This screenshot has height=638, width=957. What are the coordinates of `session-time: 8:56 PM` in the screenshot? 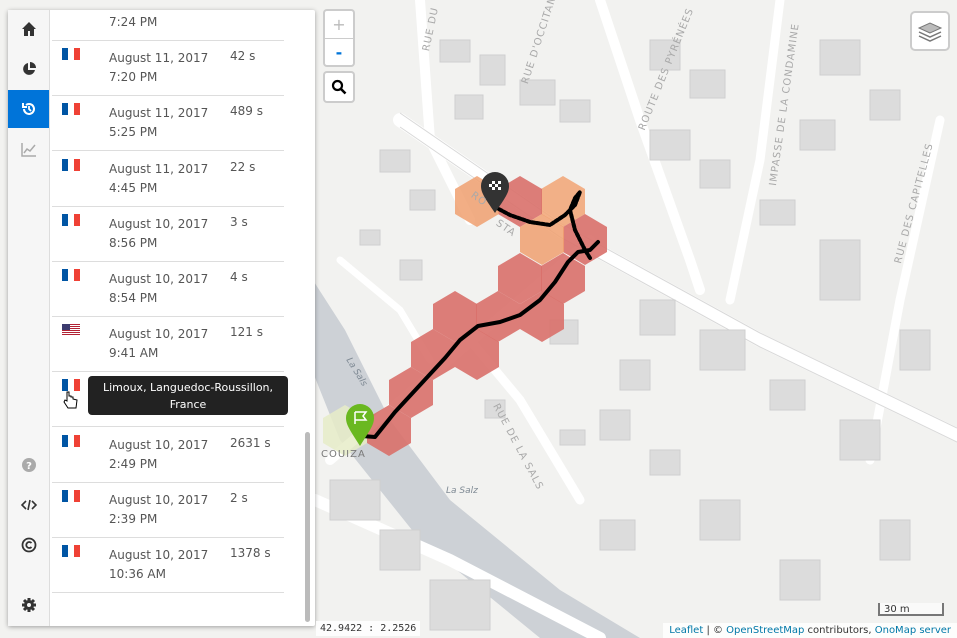 It's located at (133, 242).